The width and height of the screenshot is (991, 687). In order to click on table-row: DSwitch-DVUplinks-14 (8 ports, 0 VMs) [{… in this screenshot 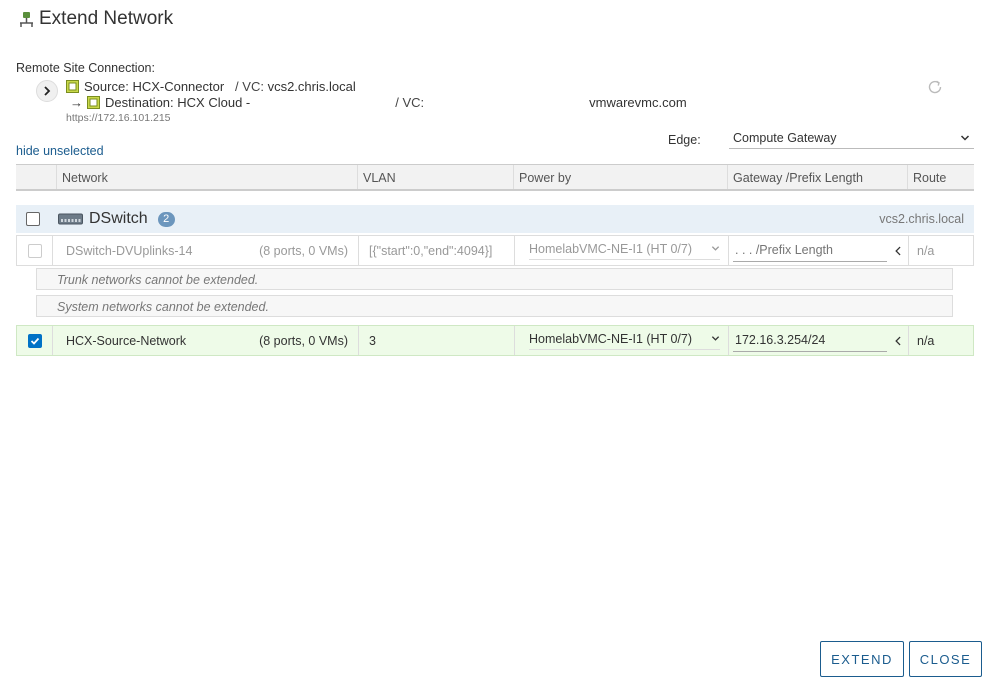, I will do `click(495, 250)`.